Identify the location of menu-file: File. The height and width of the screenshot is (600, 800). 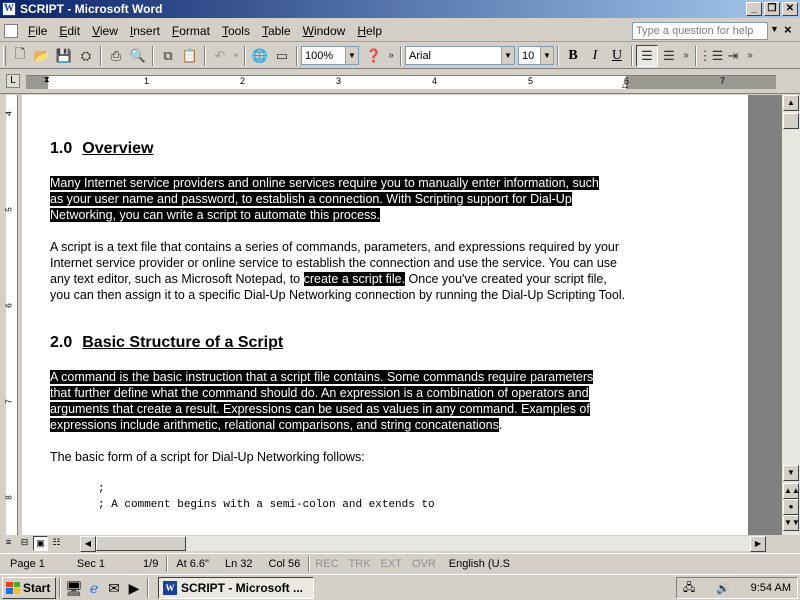
(37, 31).